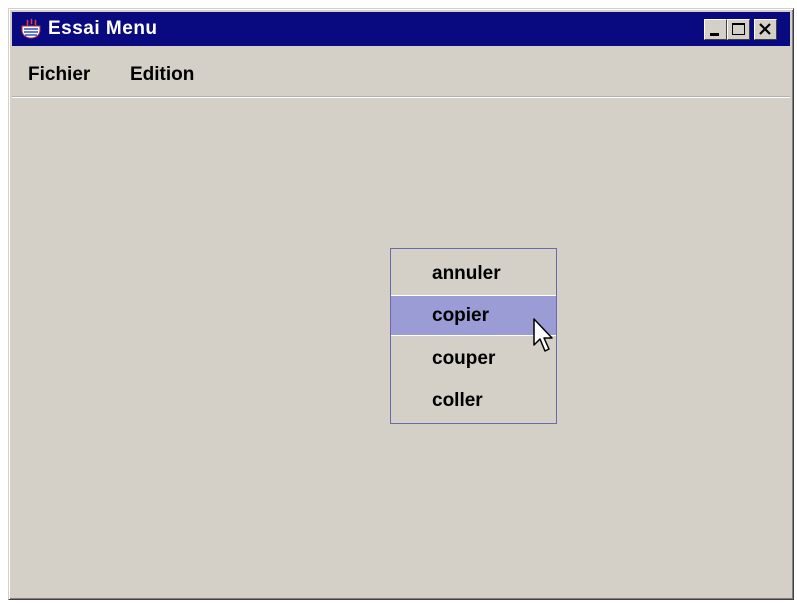 This screenshot has width=797, height=603. I want to click on menu-bar: Fichier Edition, so click(401, 71).